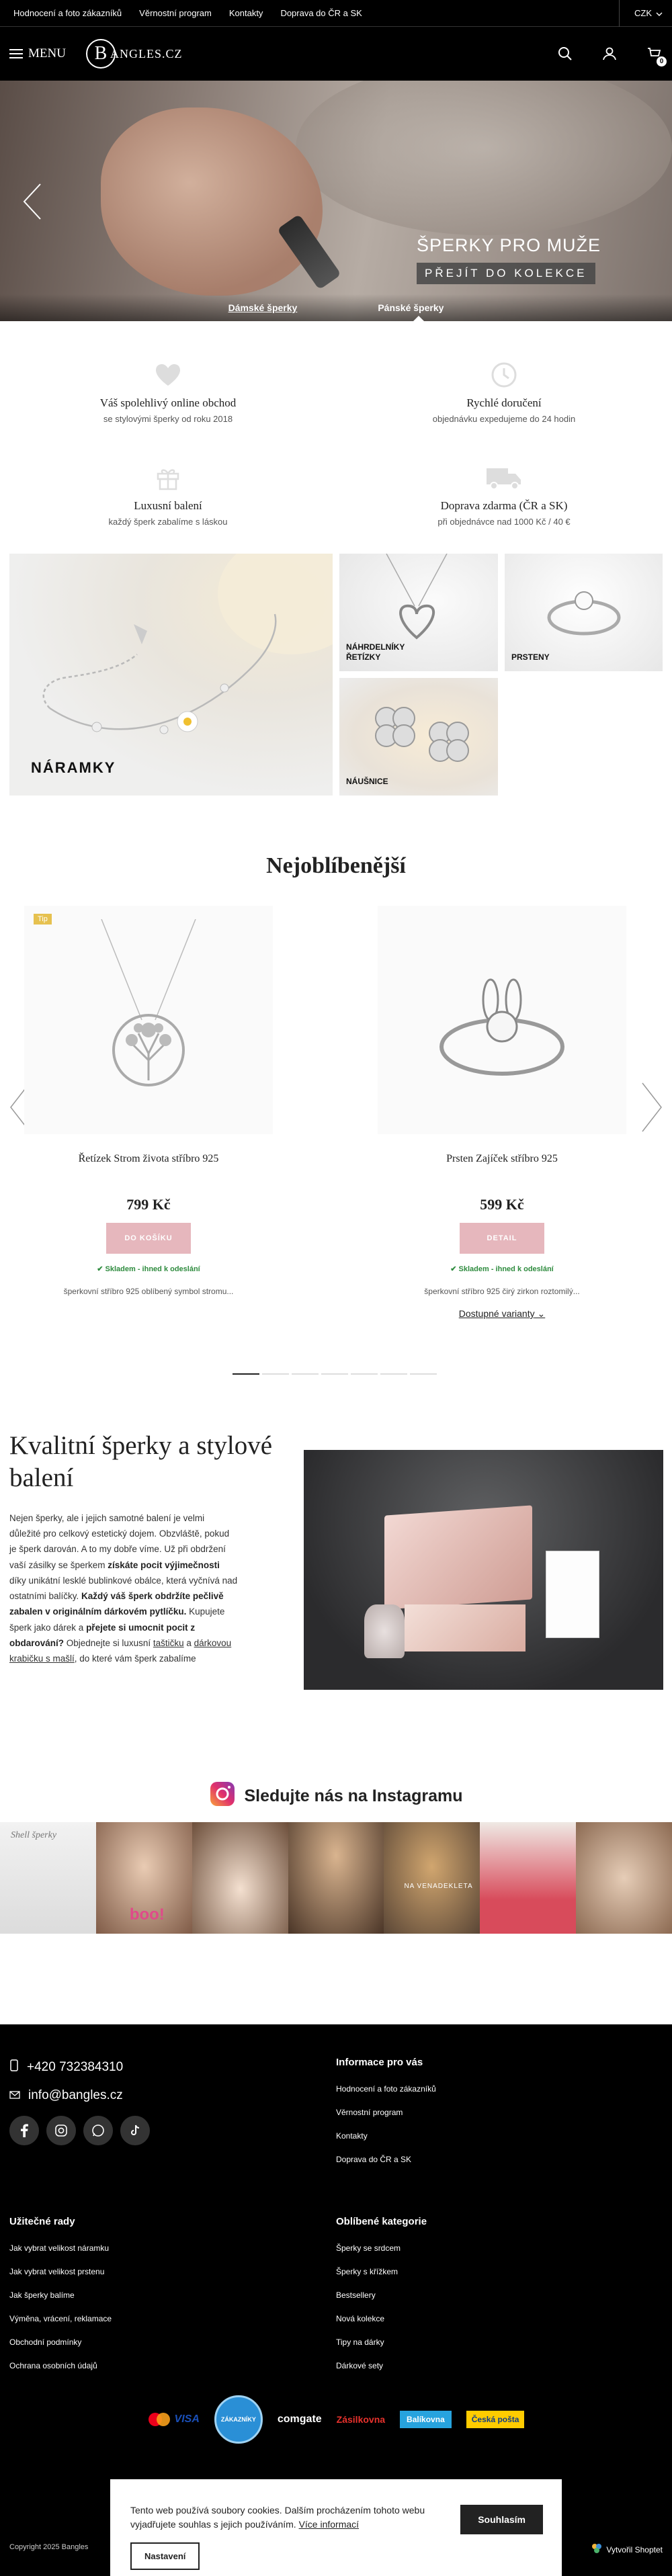 Image resolution: width=672 pixels, height=2576 pixels. Describe the element at coordinates (251, 13) in the screenshot. I see `top-link-contacts: Kontakty` at that location.